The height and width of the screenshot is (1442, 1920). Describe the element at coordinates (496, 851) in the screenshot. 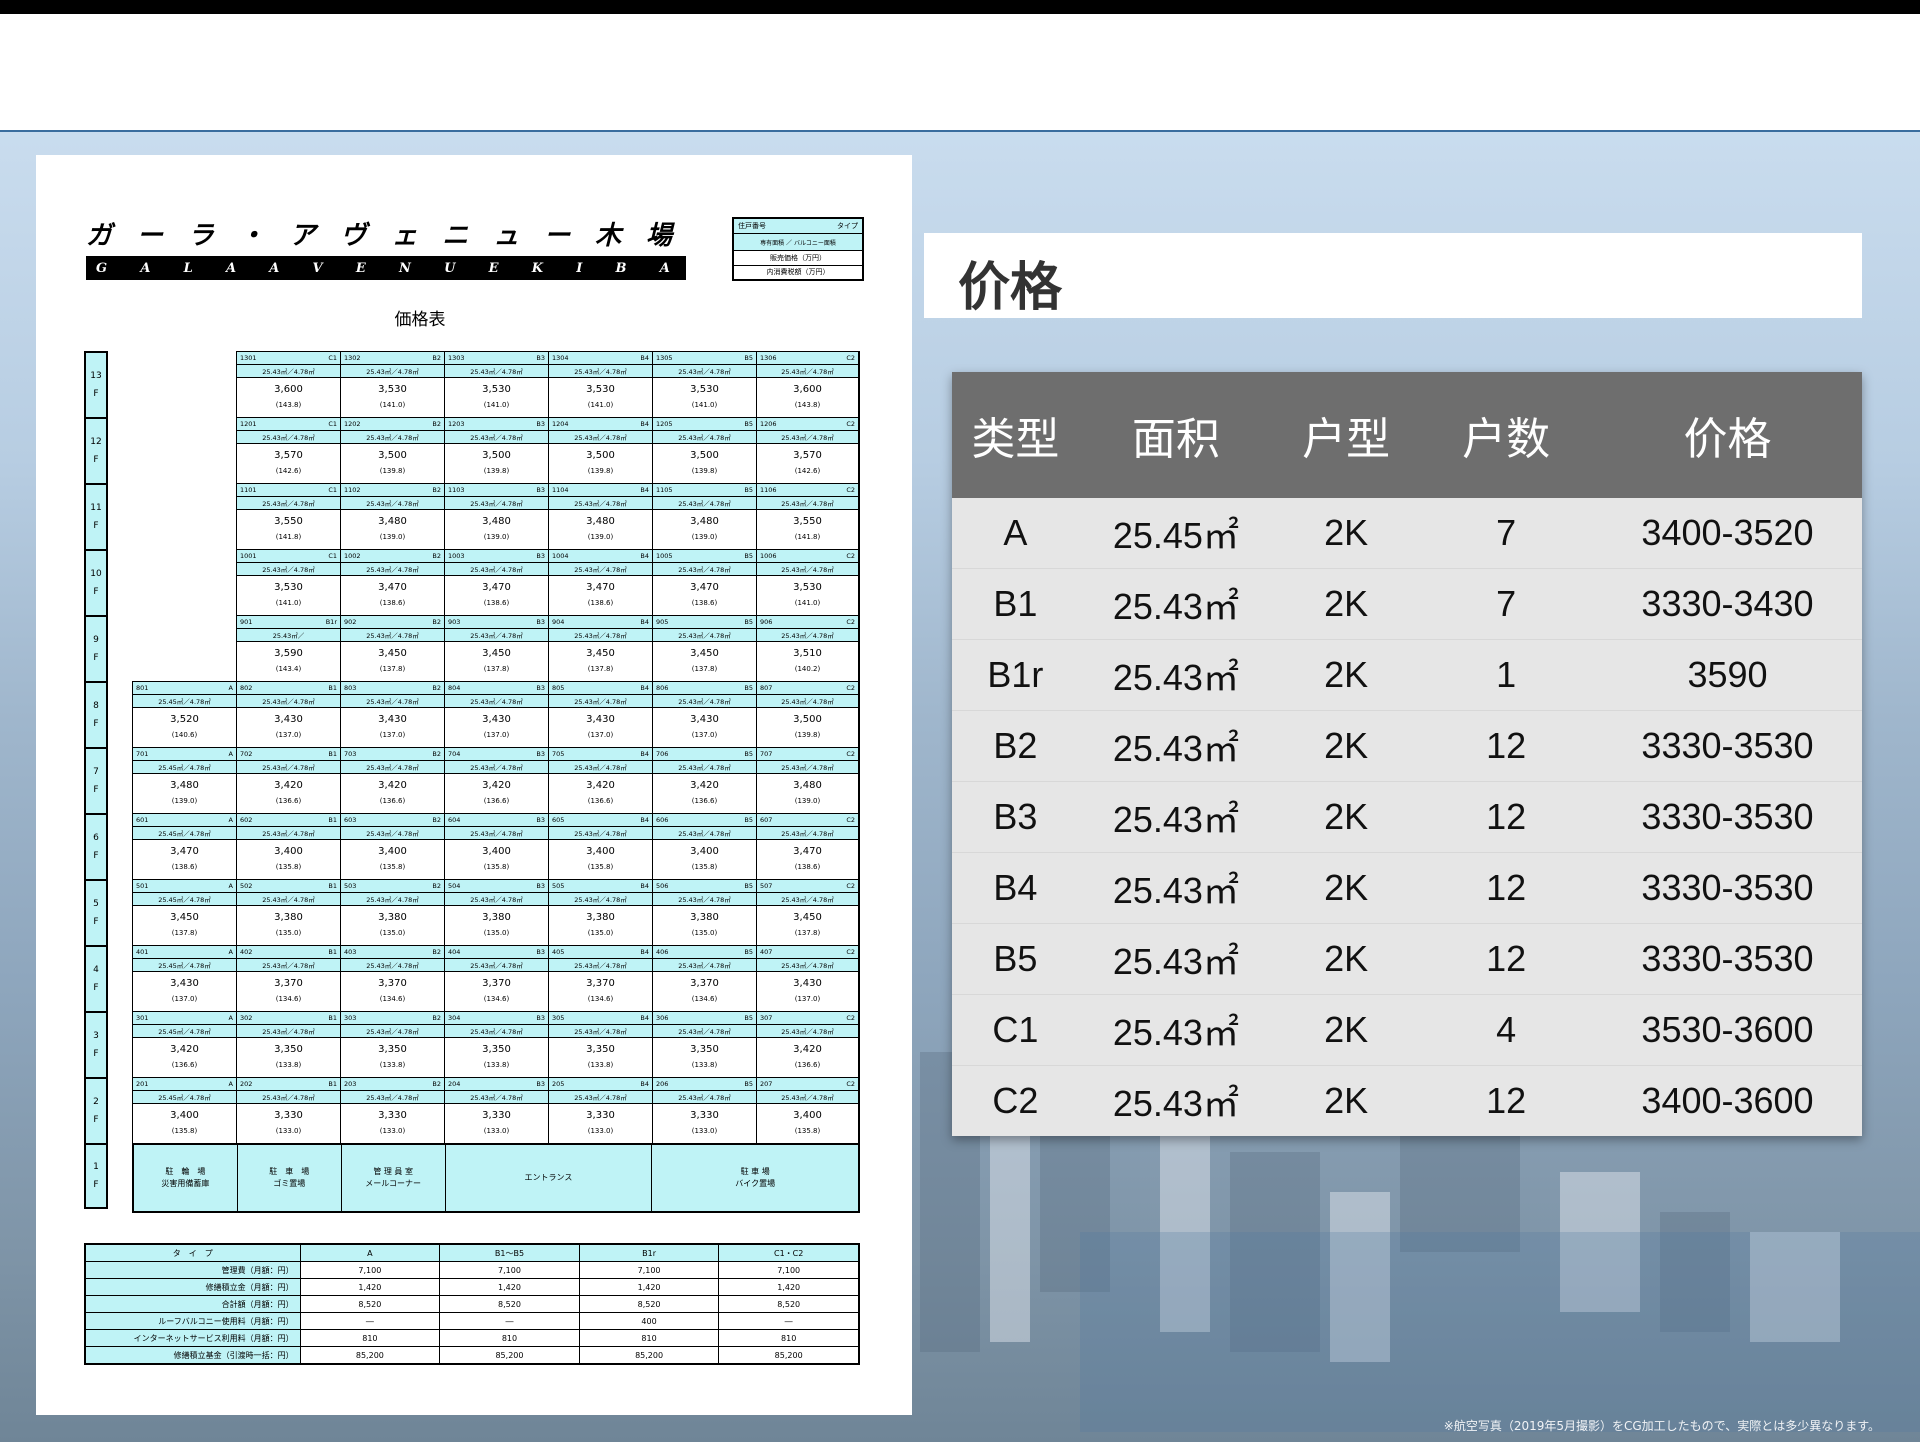

I see `unit-price: 3,400` at that location.